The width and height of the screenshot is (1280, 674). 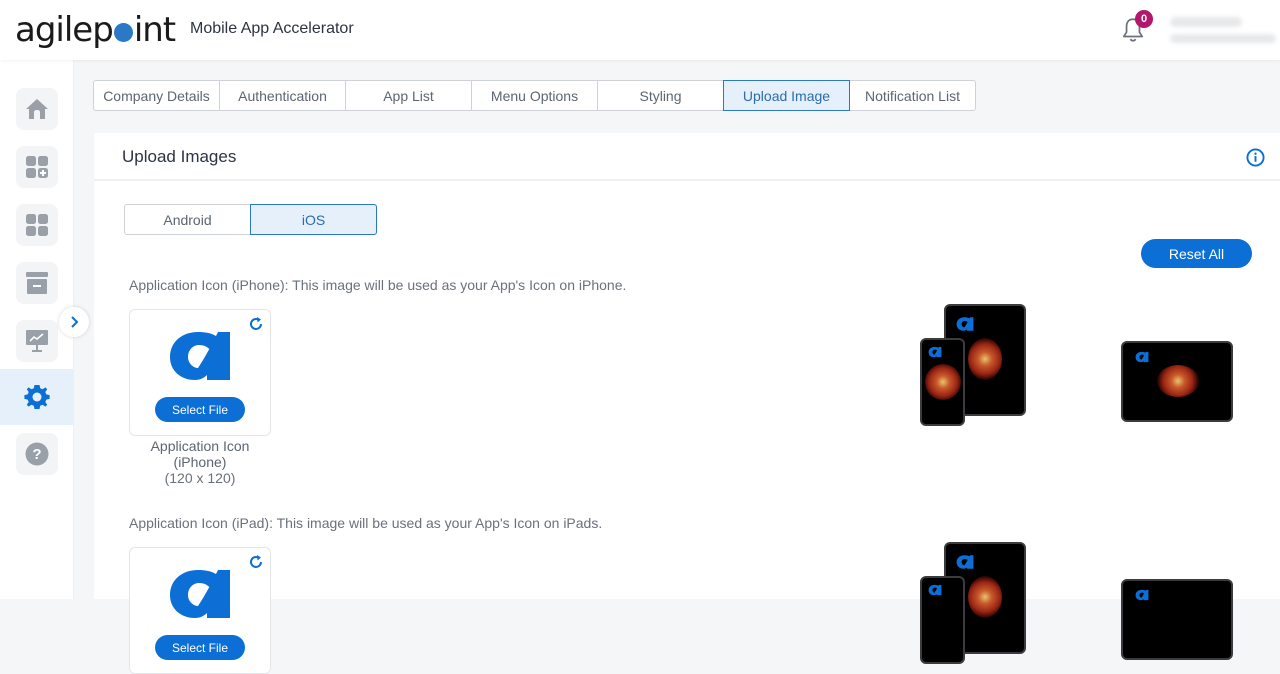 I want to click on caption-line2: (iPhone), so click(x=200, y=462).